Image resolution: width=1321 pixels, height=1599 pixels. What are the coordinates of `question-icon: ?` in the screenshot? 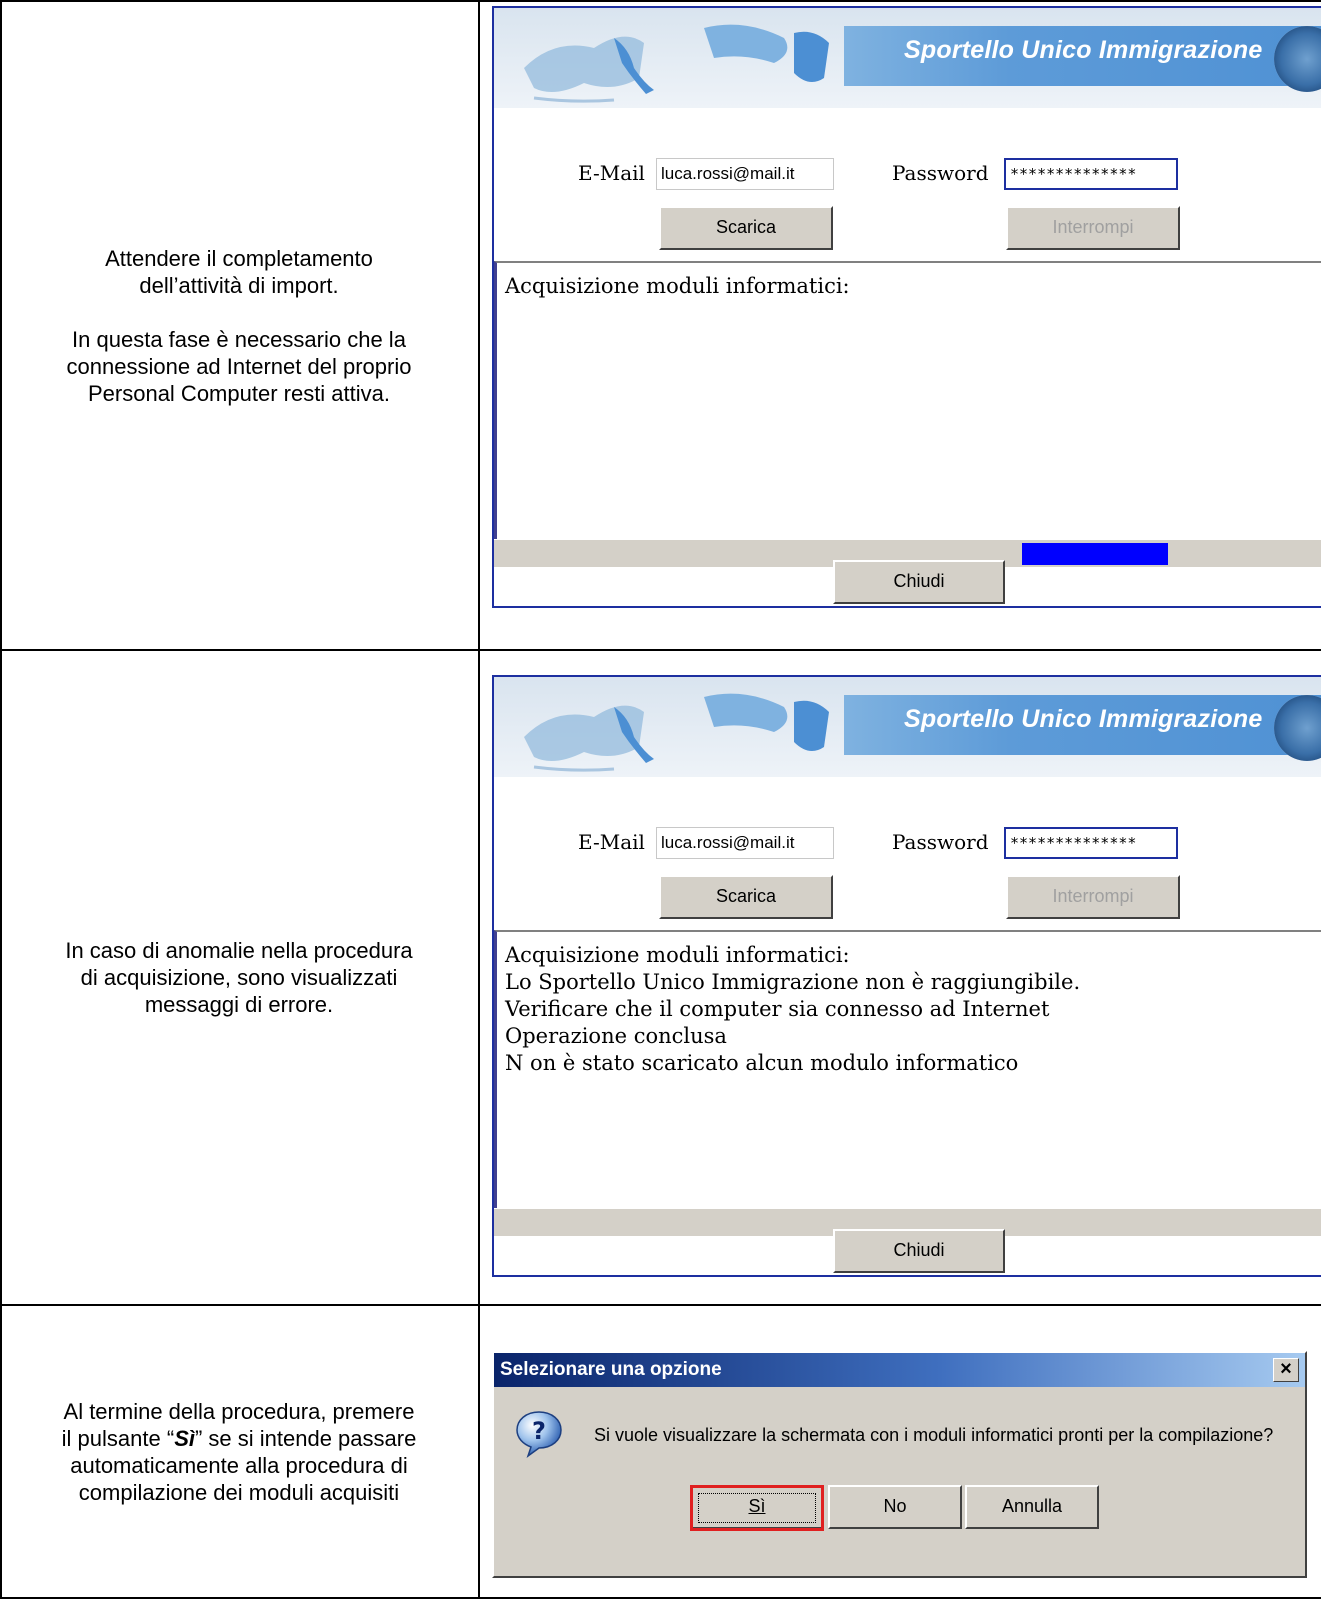 It's located at (539, 1434).